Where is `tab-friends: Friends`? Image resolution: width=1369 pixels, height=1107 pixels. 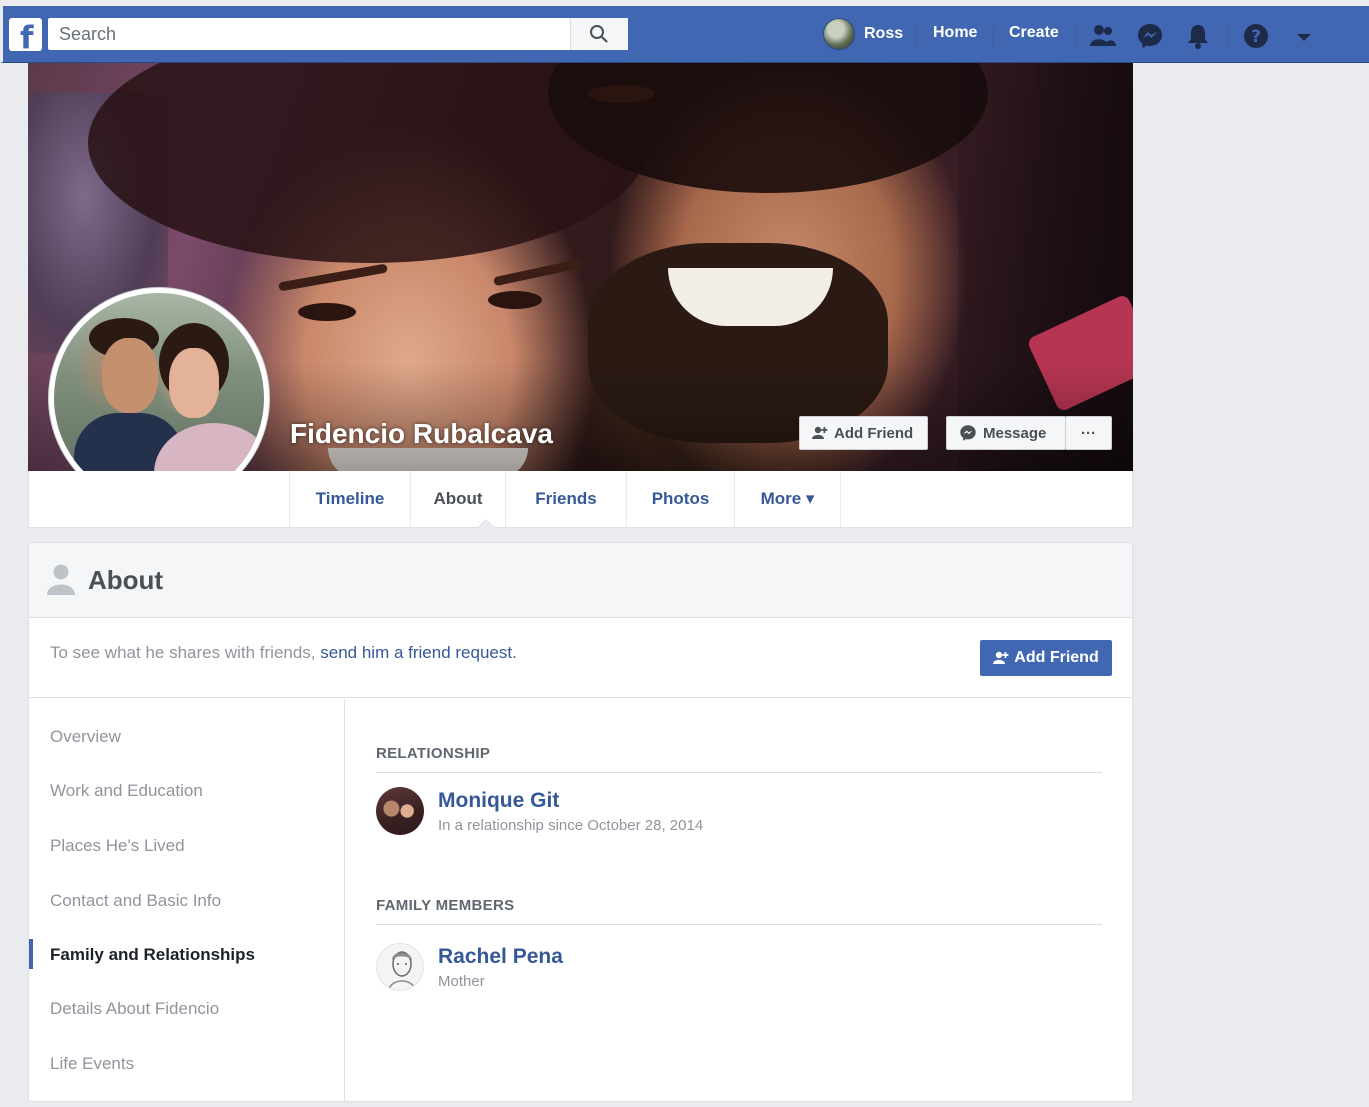
tab-friends: Friends is located at coordinates (565, 499).